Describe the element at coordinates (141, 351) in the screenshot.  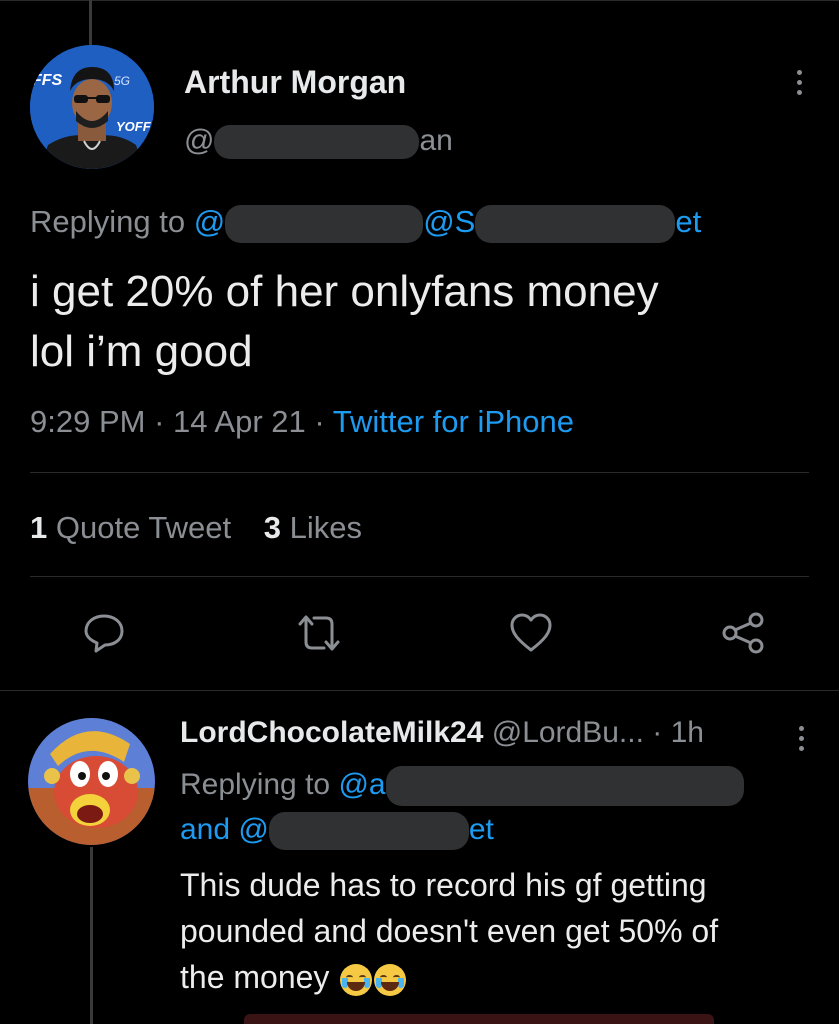
I see `tweet-text-line-2: lol i’m good` at that location.